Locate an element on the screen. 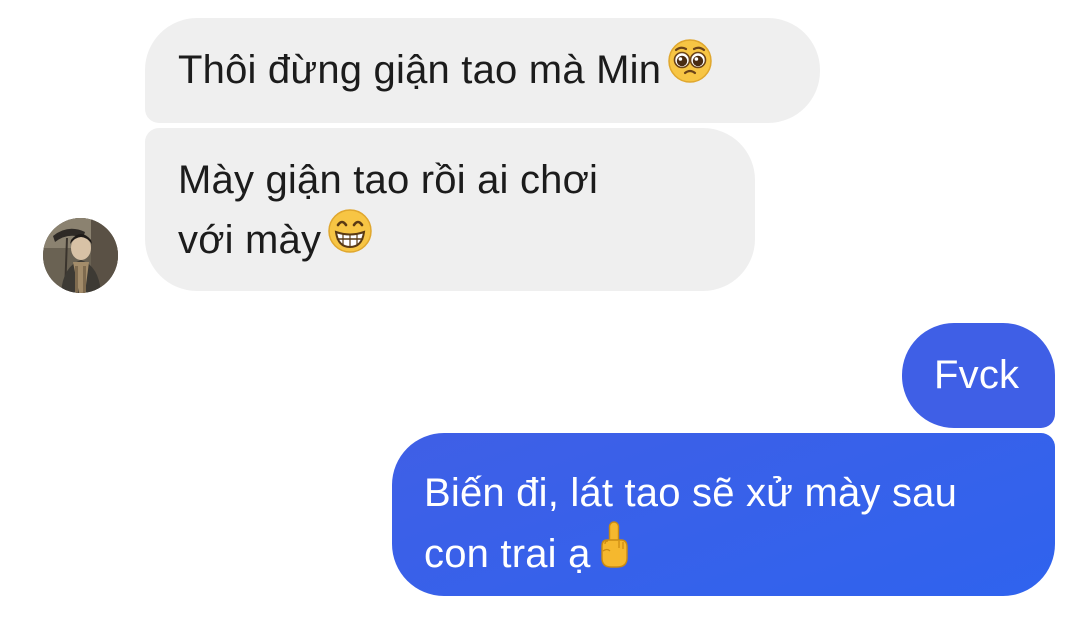  incoming-message-bubble: Mày giận tao rồi ai chơi với mày is located at coordinates (450, 209).